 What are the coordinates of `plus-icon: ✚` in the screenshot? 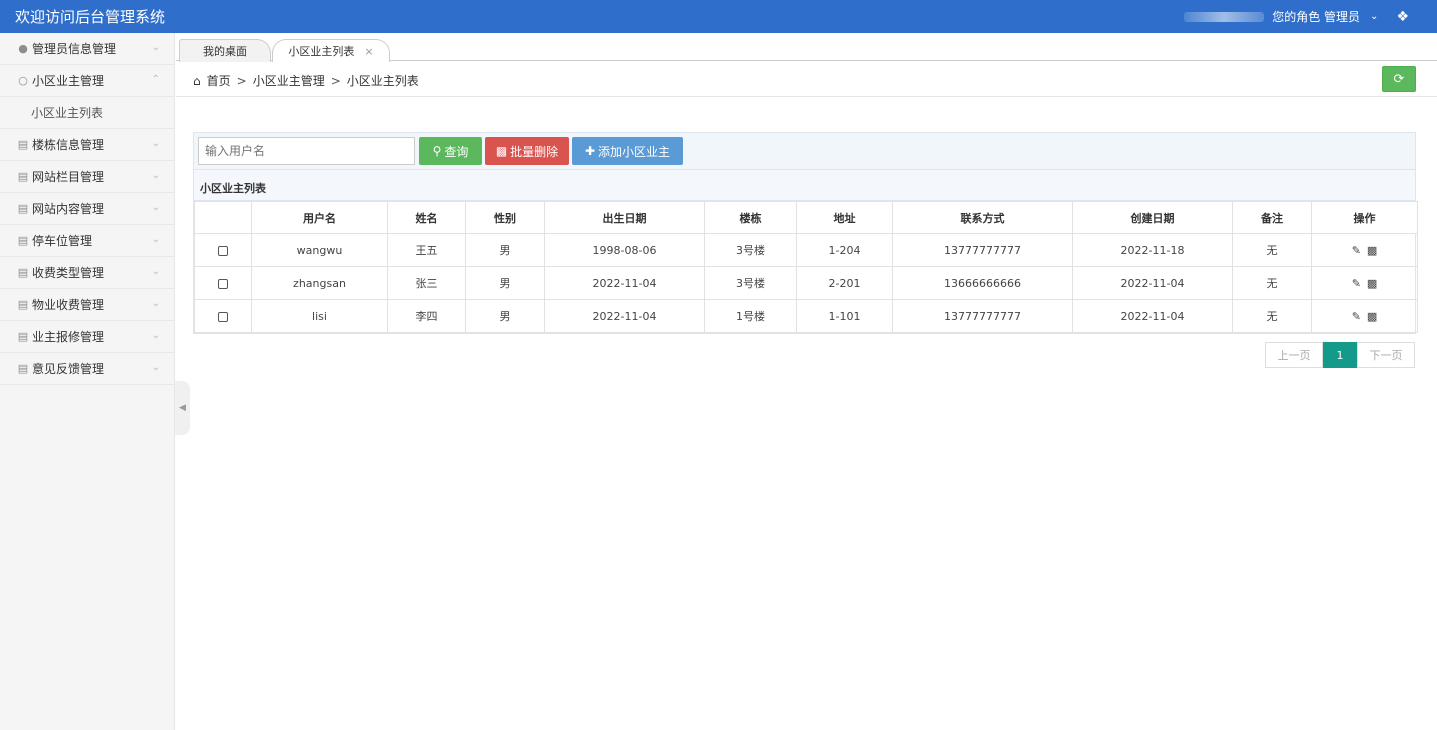 It's located at (590, 151).